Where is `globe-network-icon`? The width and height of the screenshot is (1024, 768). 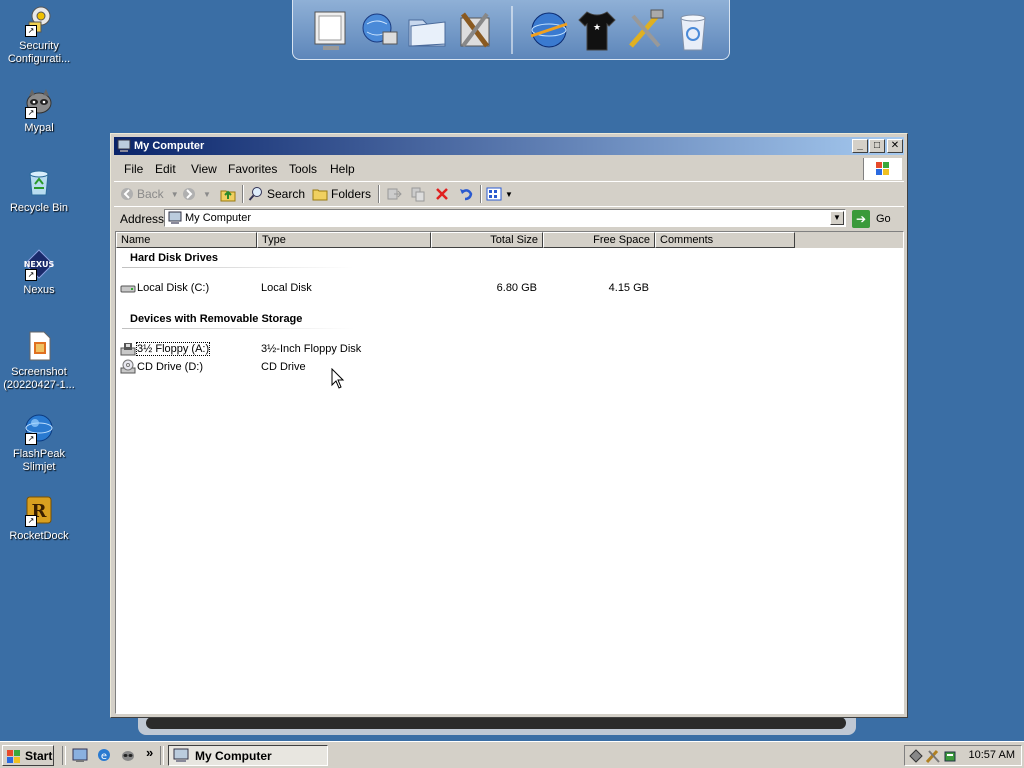
globe-network-icon is located at coordinates (379, 30).